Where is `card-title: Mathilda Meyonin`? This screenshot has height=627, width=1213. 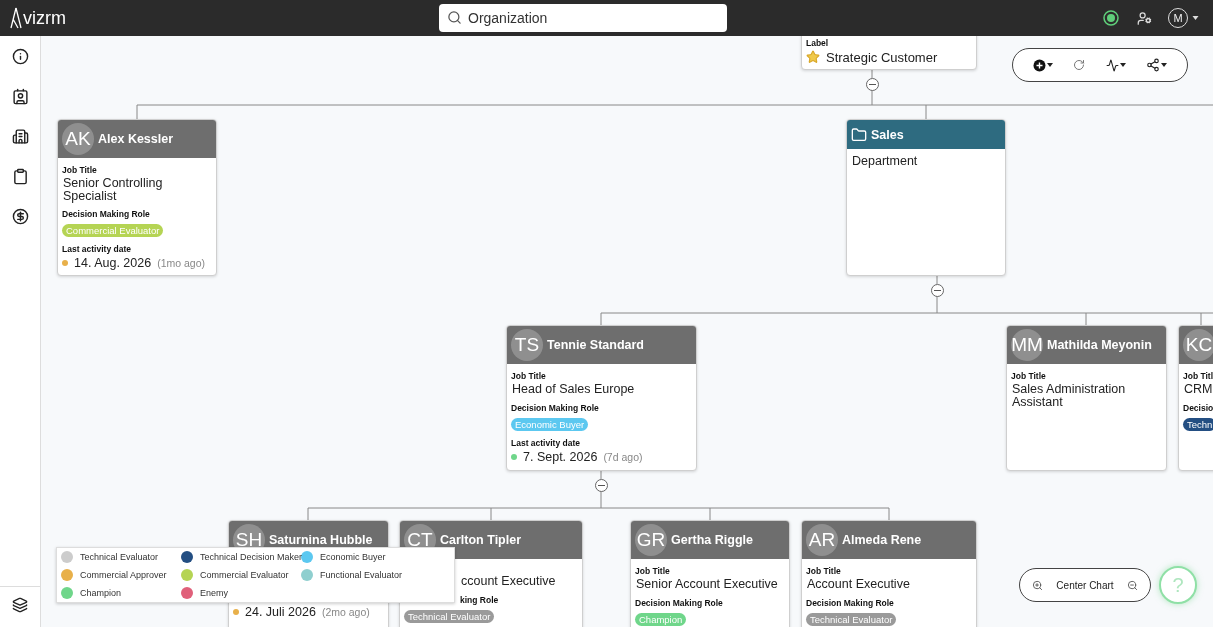
card-title: Mathilda Meyonin is located at coordinates (1099, 345).